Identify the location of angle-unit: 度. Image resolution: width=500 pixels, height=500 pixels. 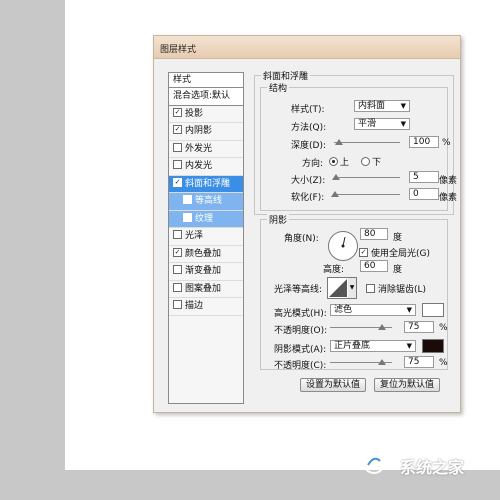
(398, 238).